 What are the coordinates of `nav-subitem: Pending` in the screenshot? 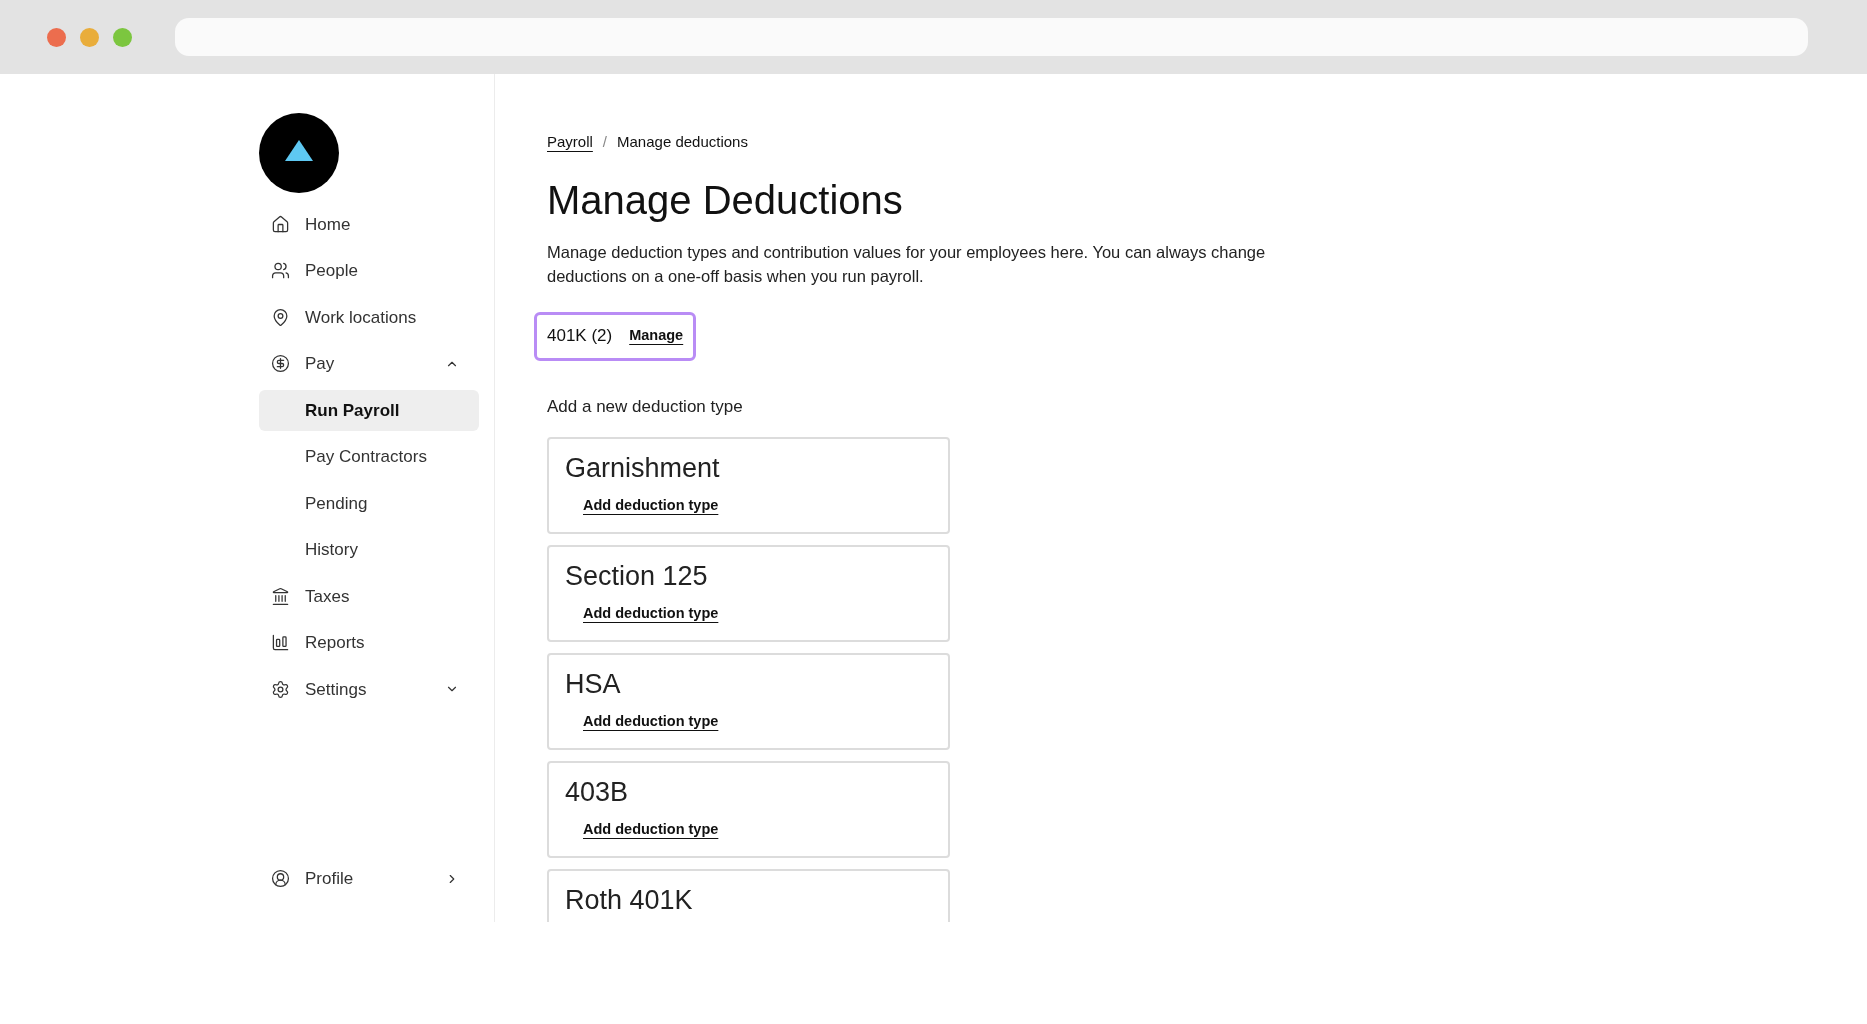 It's located at (369, 503).